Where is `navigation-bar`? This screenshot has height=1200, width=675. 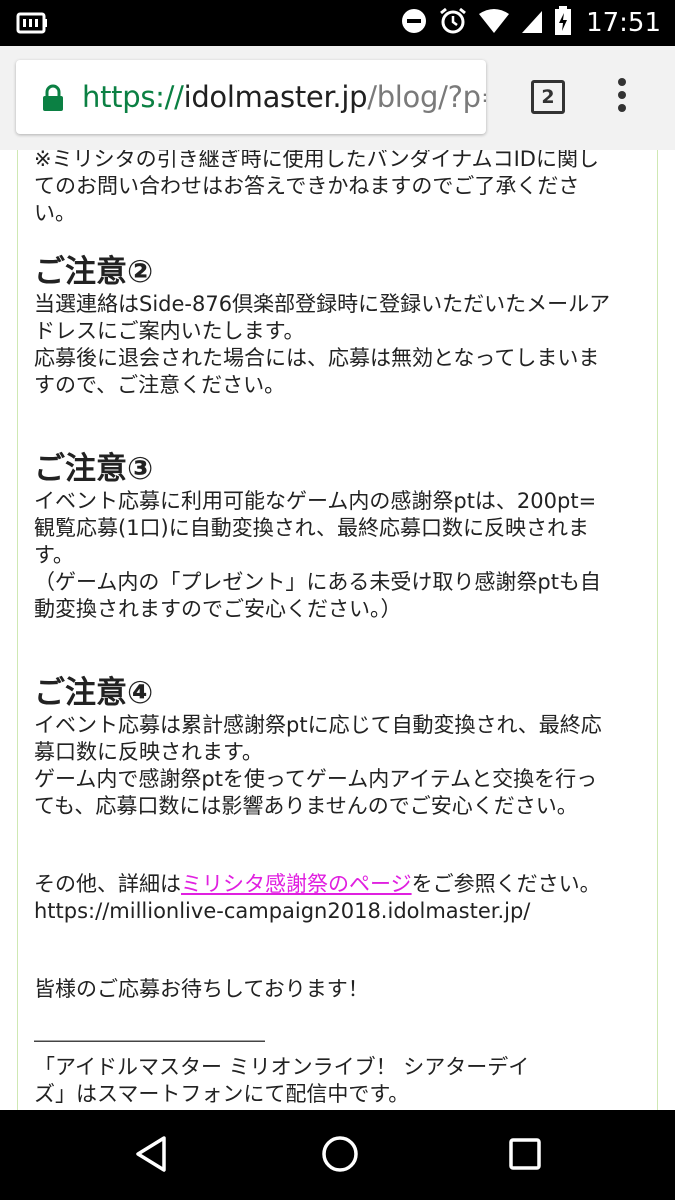 navigation-bar is located at coordinates (337, 1155).